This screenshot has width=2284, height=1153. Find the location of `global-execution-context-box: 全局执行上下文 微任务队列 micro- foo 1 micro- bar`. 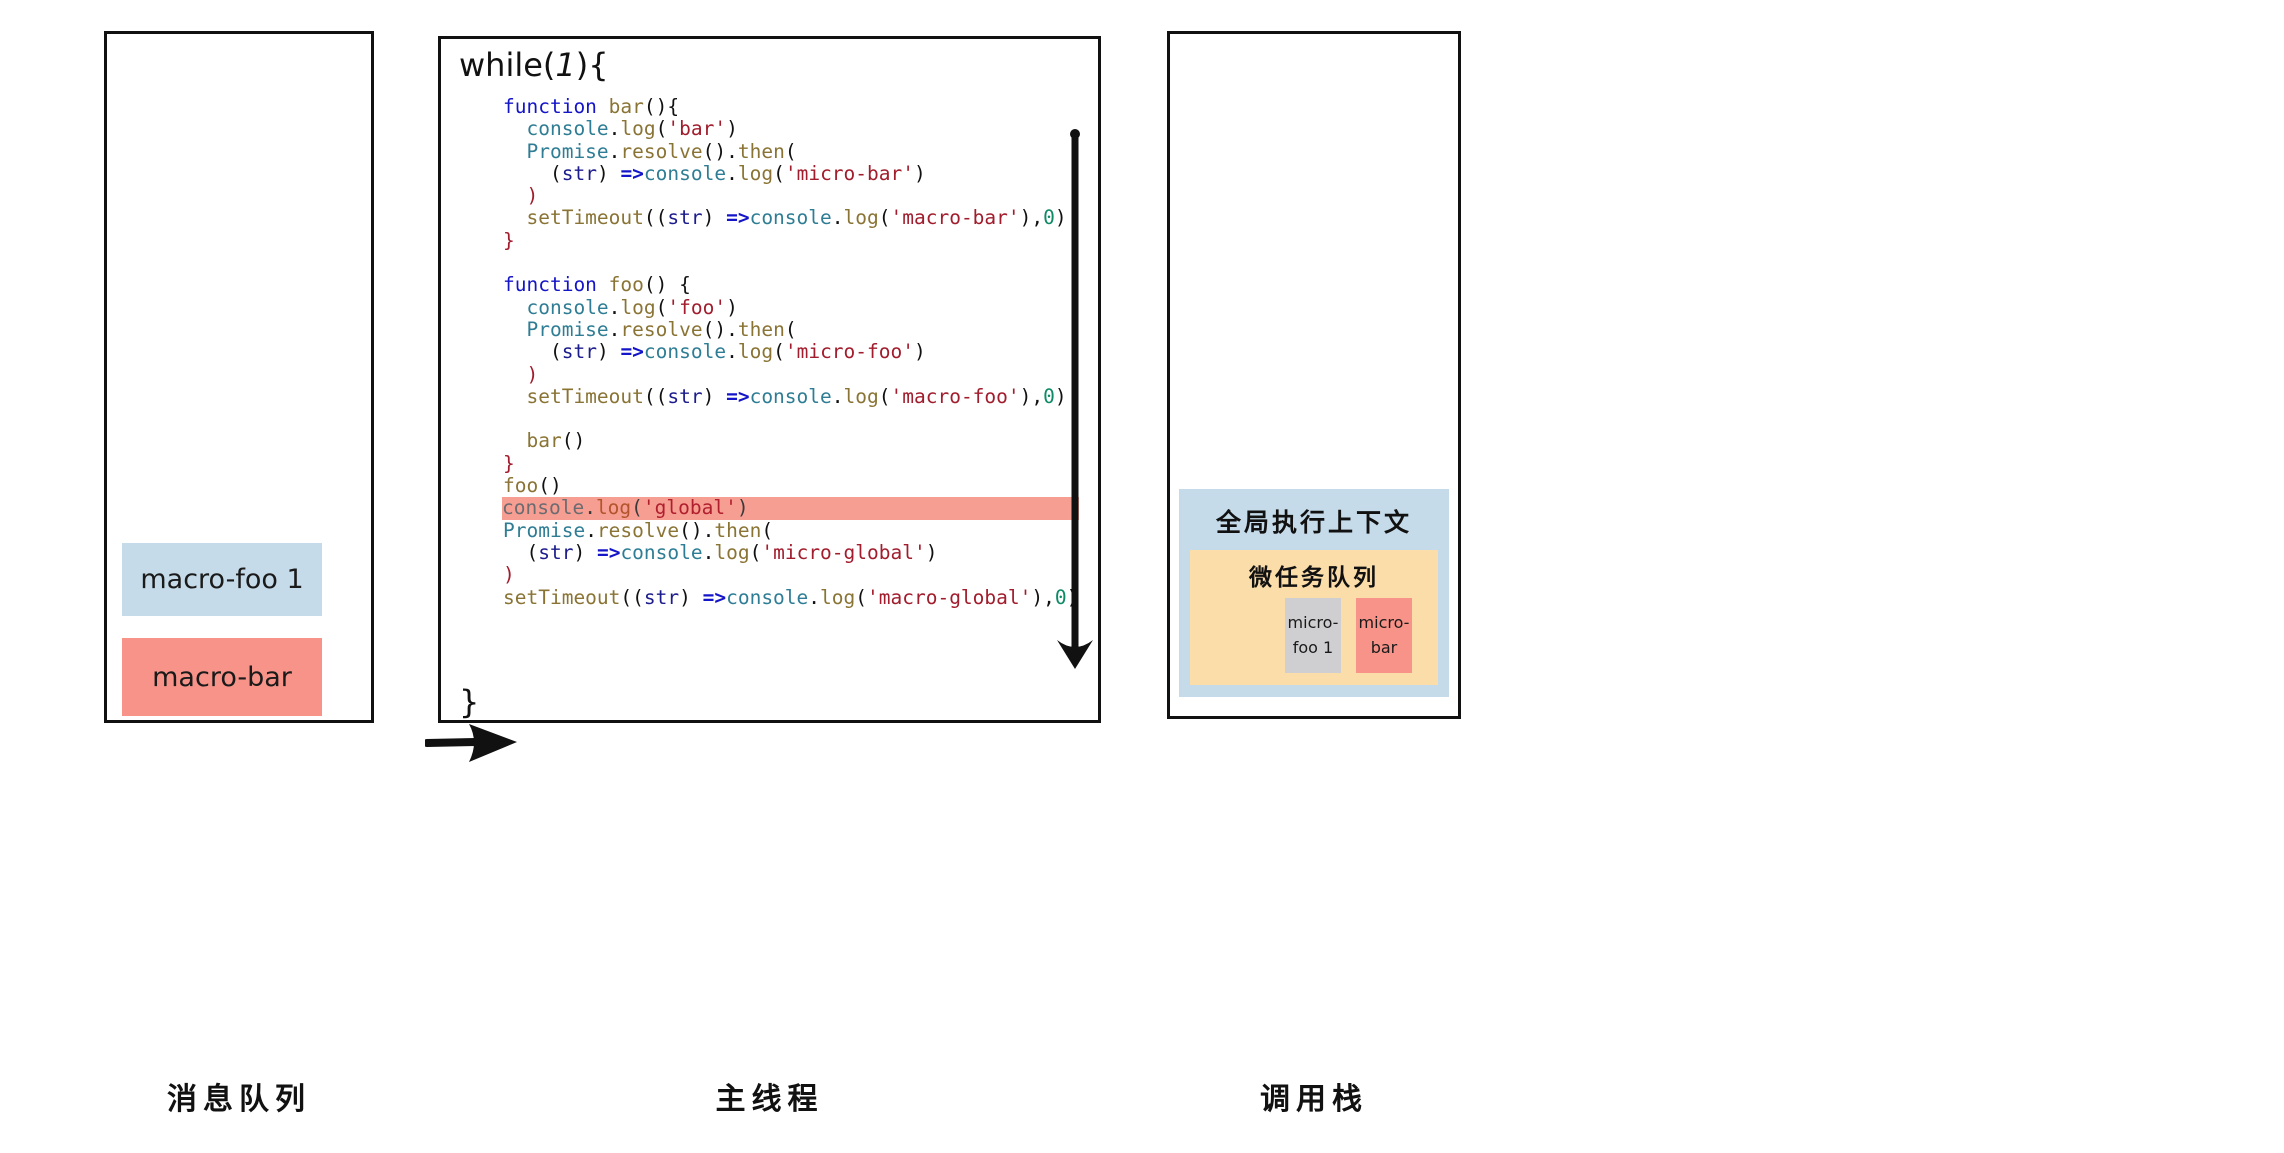

global-execution-context-box: 全局执行上下文 微任务队列 micro- foo 1 micro- bar is located at coordinates (1314, 593).